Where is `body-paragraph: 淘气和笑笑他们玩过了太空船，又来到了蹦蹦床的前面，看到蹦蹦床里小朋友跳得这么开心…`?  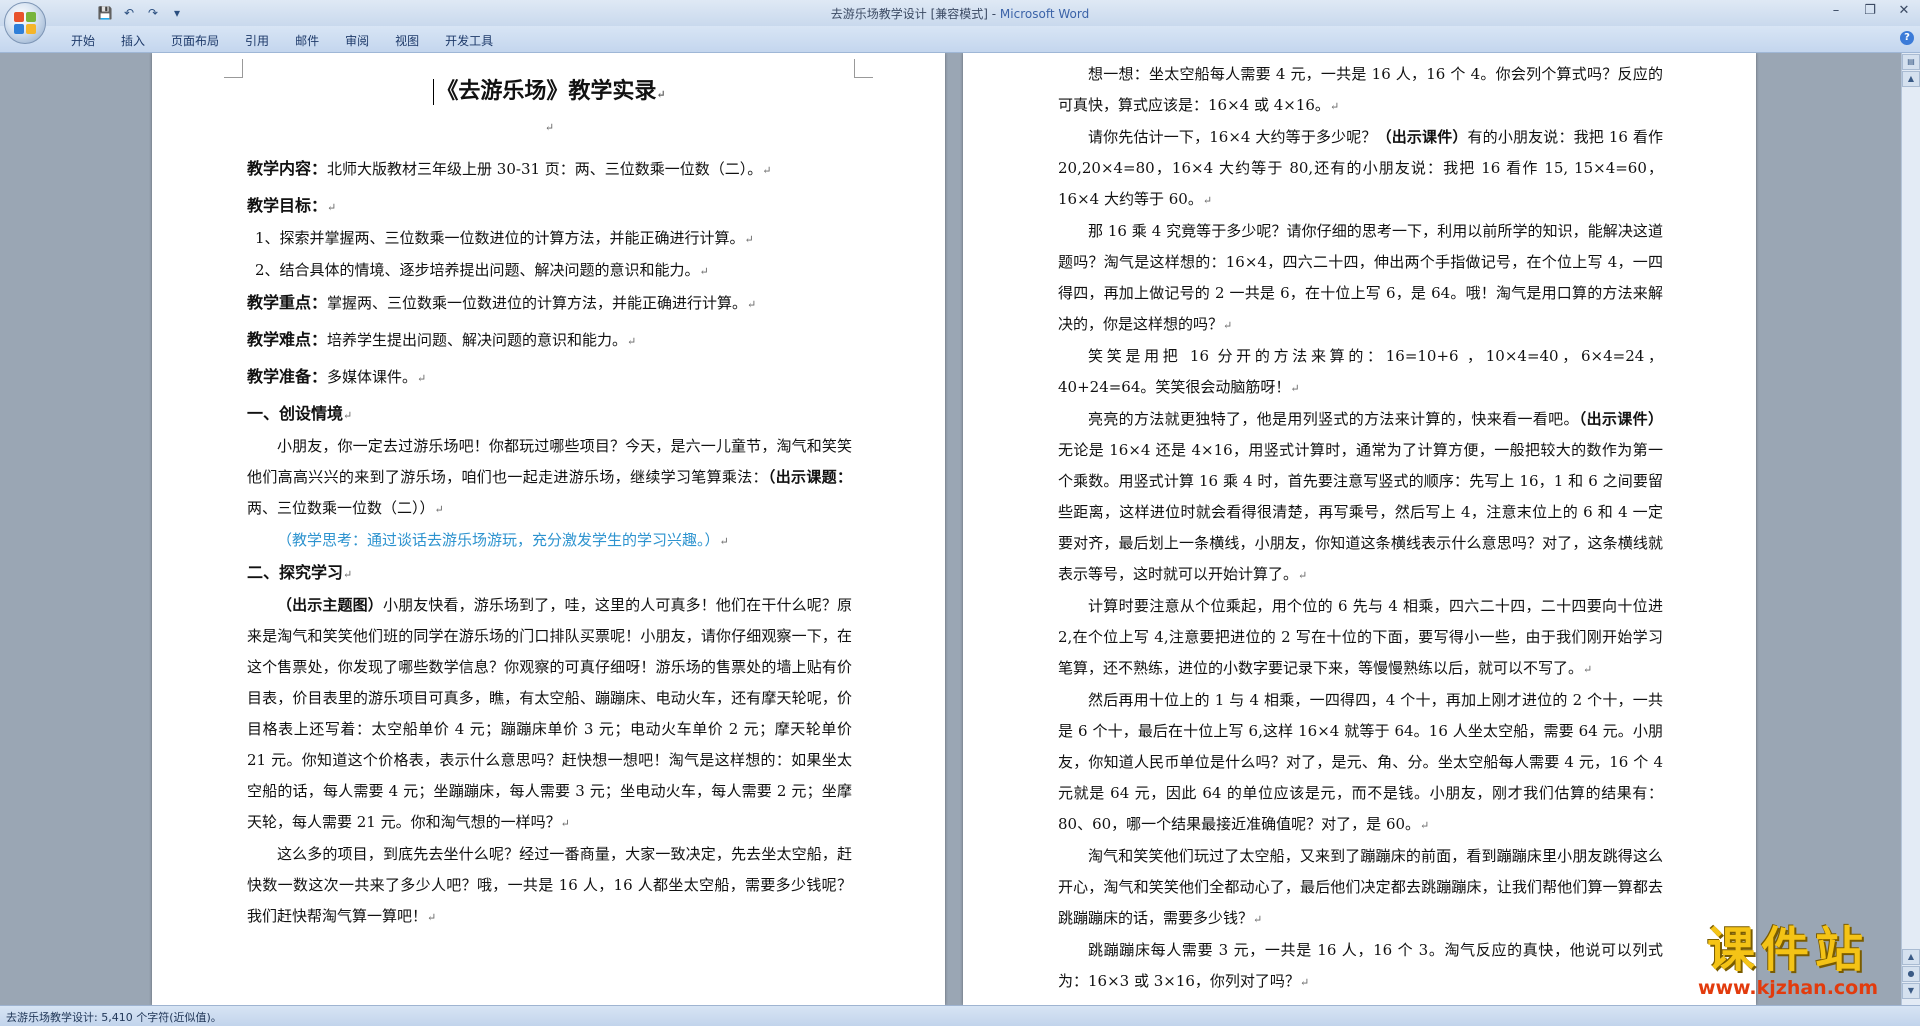 body-paragraph: 淘气和笑笑他们玩过了太空船，又来到了蹦蹦床的前面，看到蹦蹦床里小朋友跳得这么开心… is located at coordinates (1360, 888).